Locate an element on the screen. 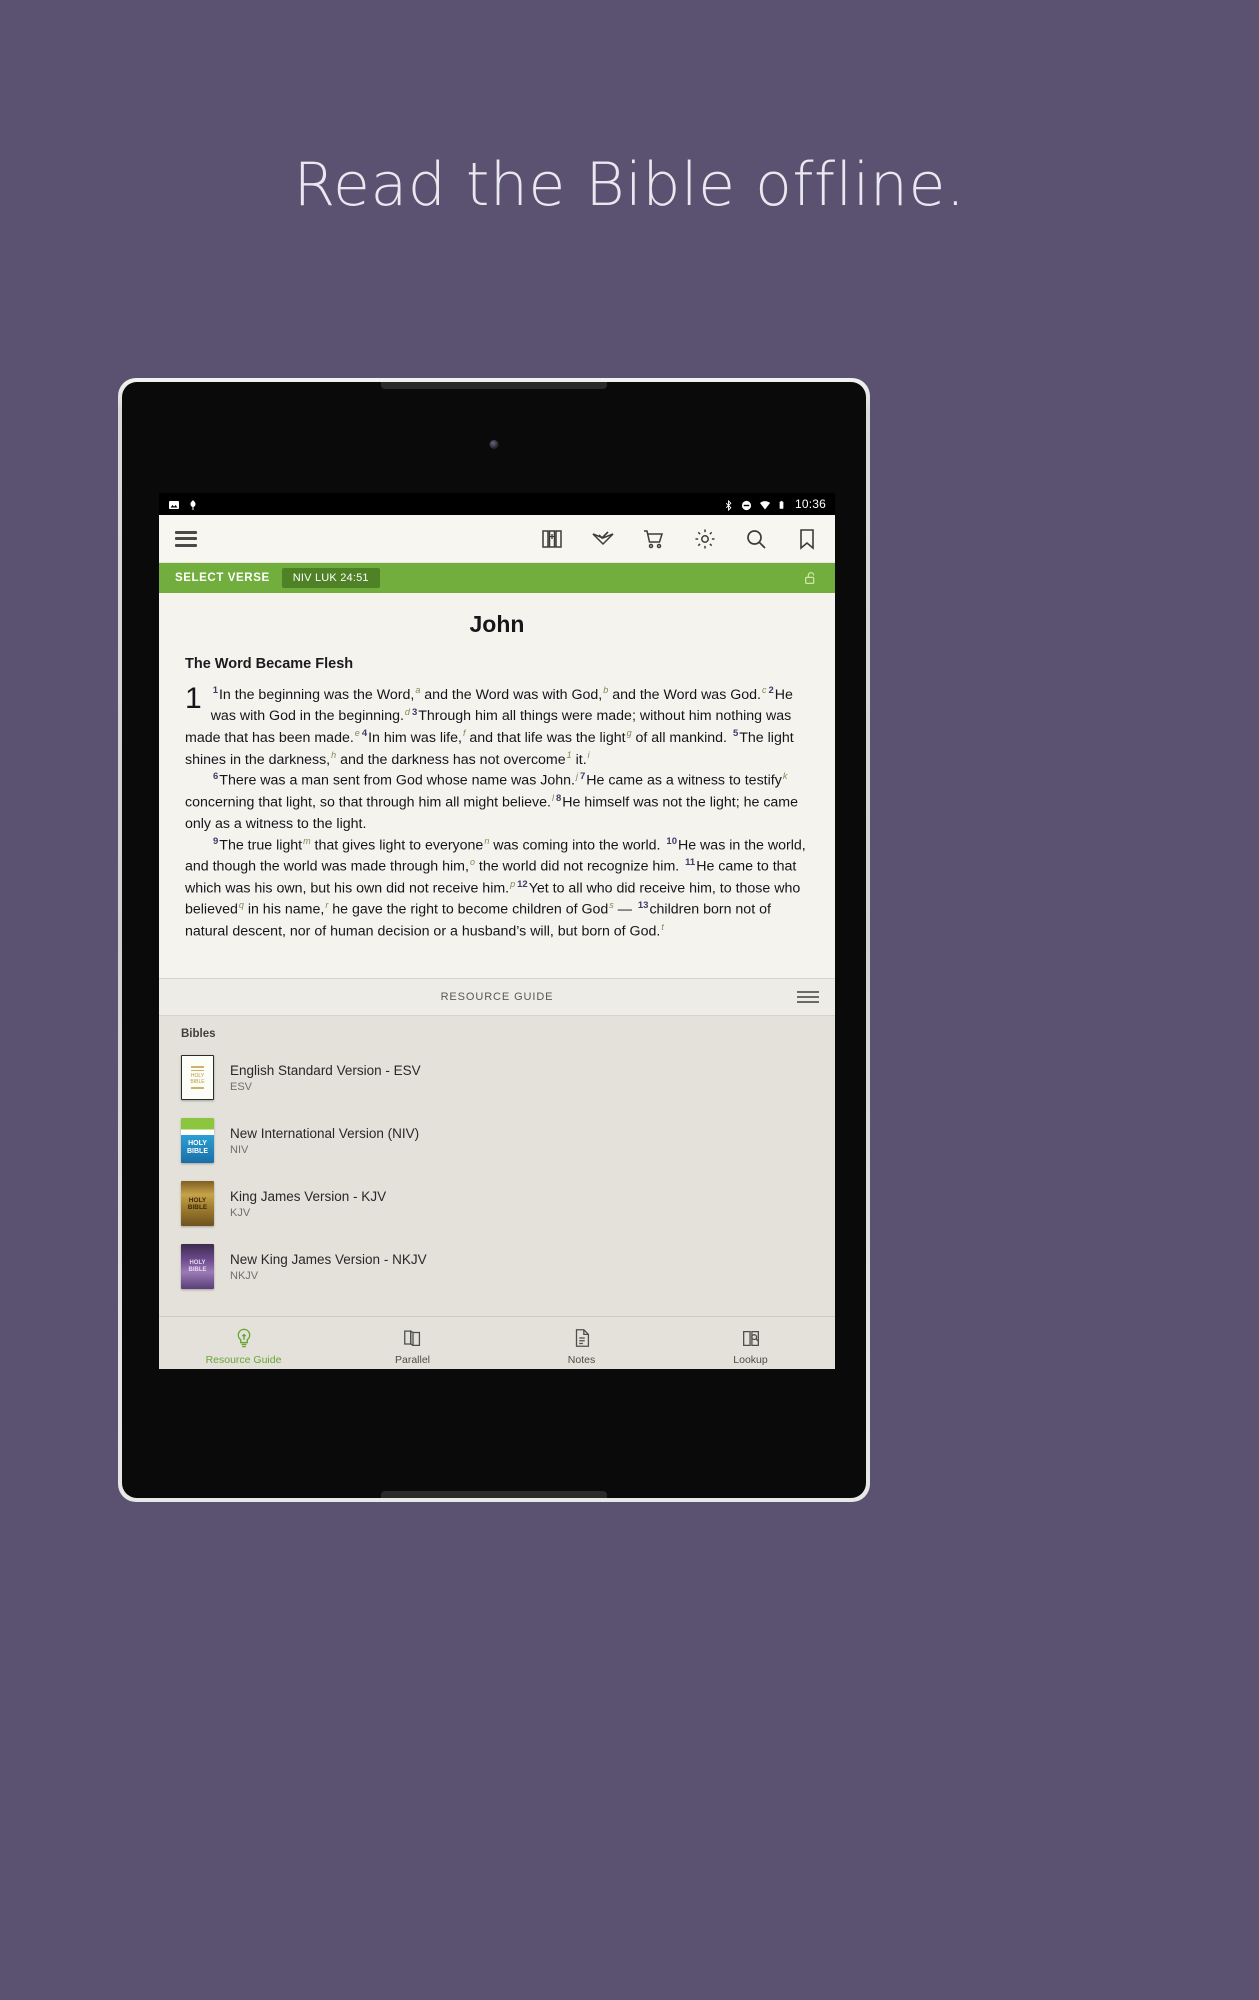 The width and height of the screenshot is (1259, 2000). bottom-tab-bar: Resource Guide Parallel Notes Lookup is located at coordinates (497, 1342).